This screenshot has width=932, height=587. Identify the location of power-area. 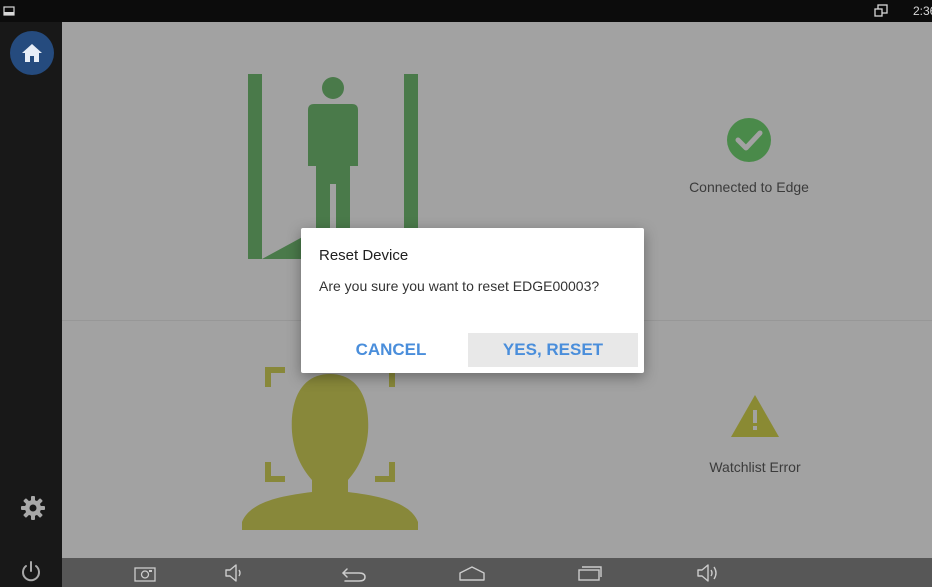
(31, 572).